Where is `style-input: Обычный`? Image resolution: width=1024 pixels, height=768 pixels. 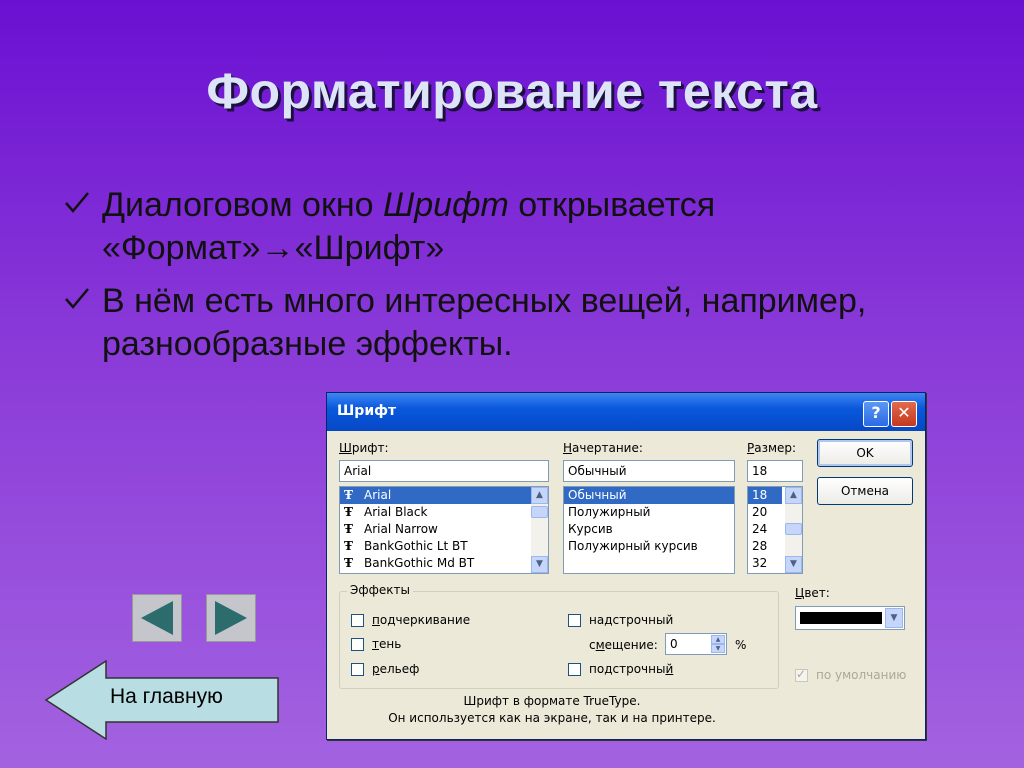 style-input: Обычный is located at coordinates (649, 471).